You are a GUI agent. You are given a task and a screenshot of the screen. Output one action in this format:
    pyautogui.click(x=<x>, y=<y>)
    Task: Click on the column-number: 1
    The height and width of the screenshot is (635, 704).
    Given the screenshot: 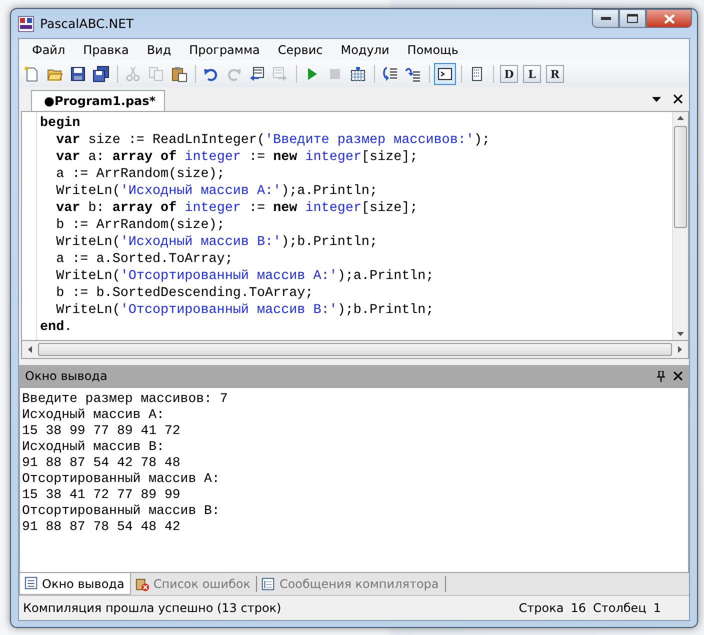 What is the action you would take?
    pyautogui.click(x=657, y=608)
    